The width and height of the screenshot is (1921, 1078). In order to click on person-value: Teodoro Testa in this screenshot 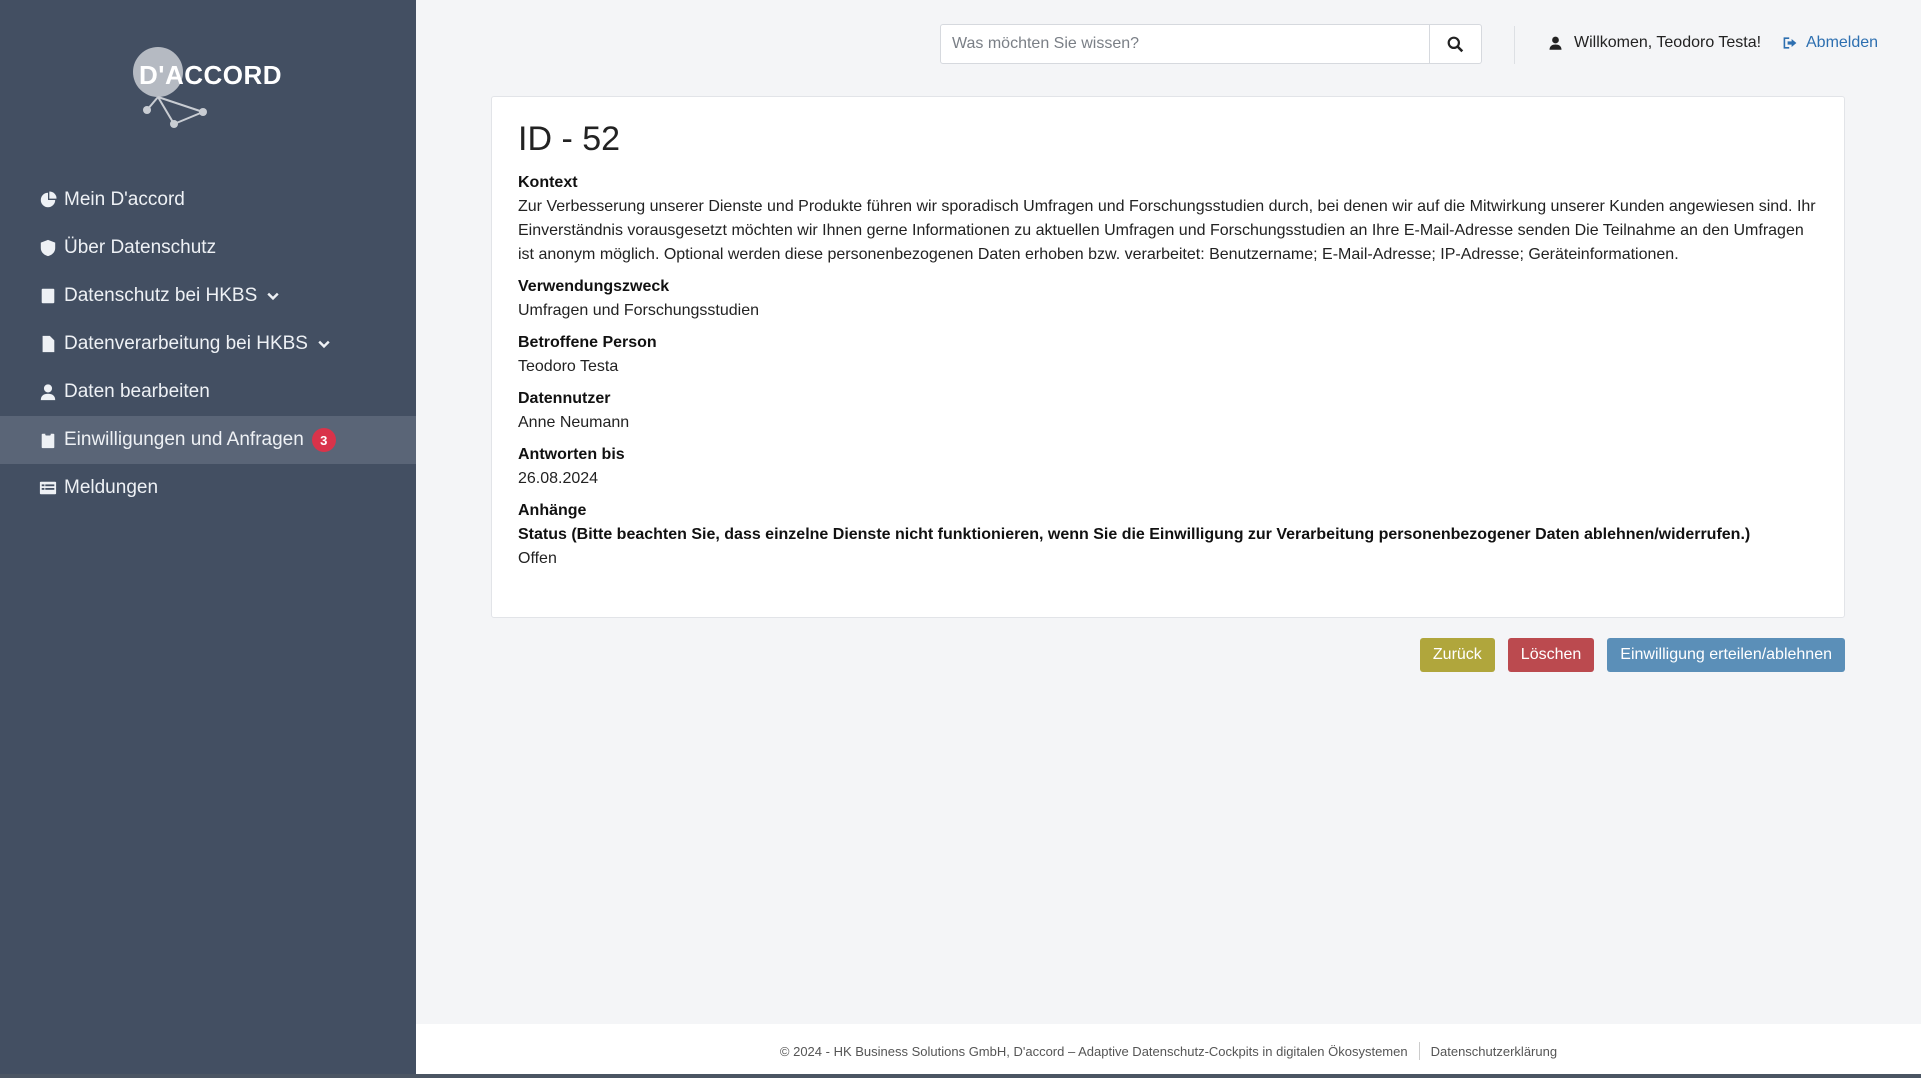, I will do `click(568, 366)`.